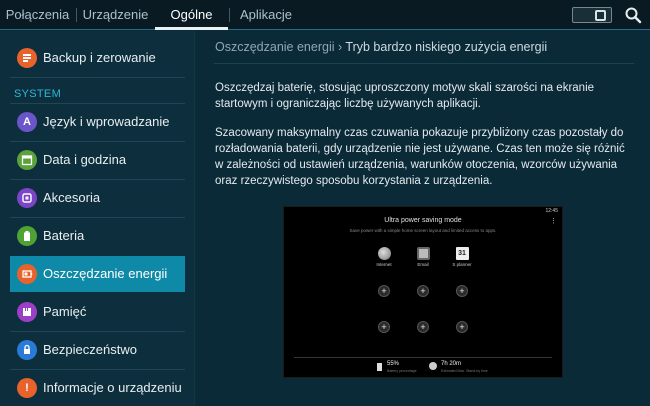  Describe the element at coordinates (384, 253) in the screenshot. I see `globe-icon` at that location.